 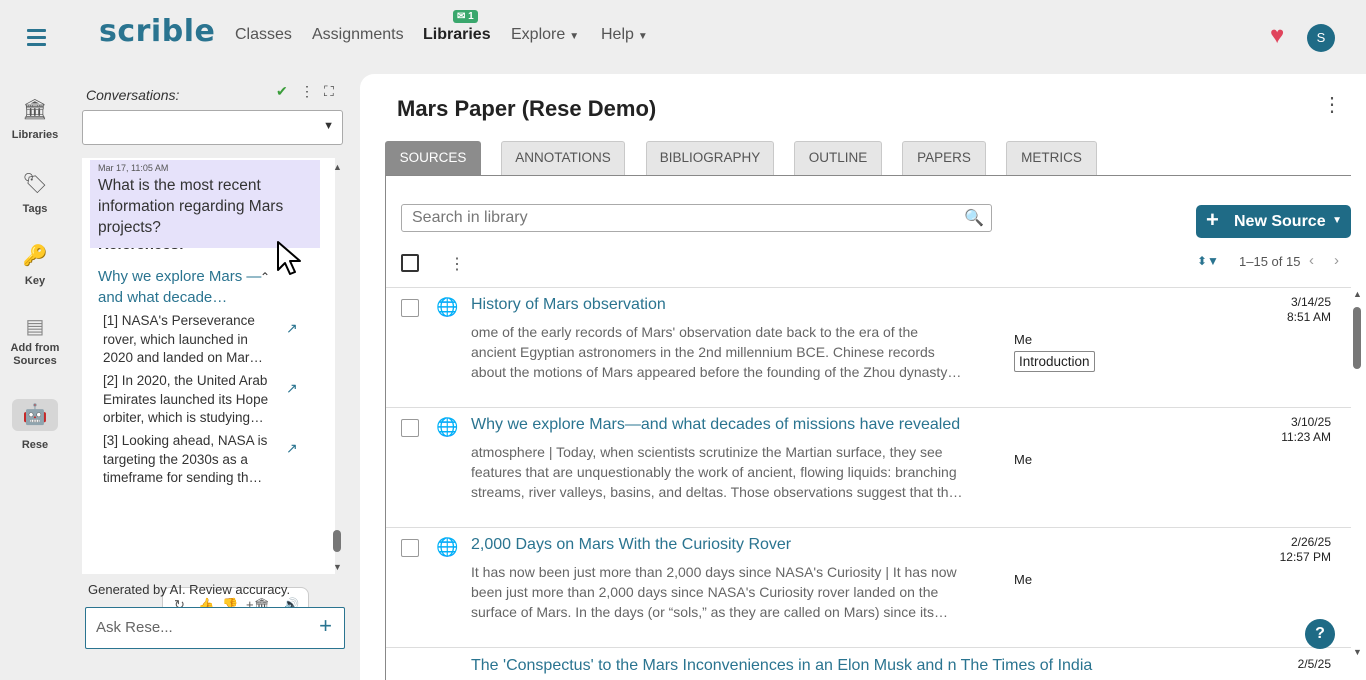 What do you see at coordinates (1311, 260) in the screenshot?
I see `previous-page-icon: ‹` at bounding box center [1311, 260].